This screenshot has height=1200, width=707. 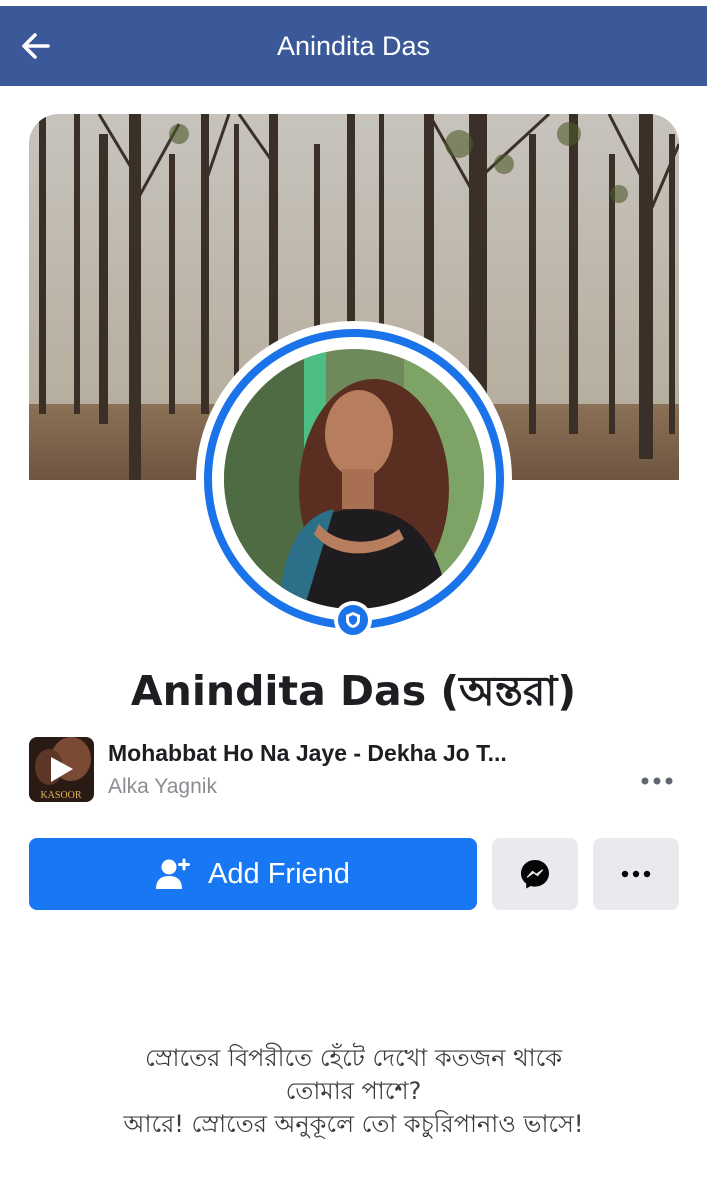 What do you see at coordinates (279, 873) in the screenshot?
I see `add-friend-label: Add Friend` at bounding box center [279, 873].